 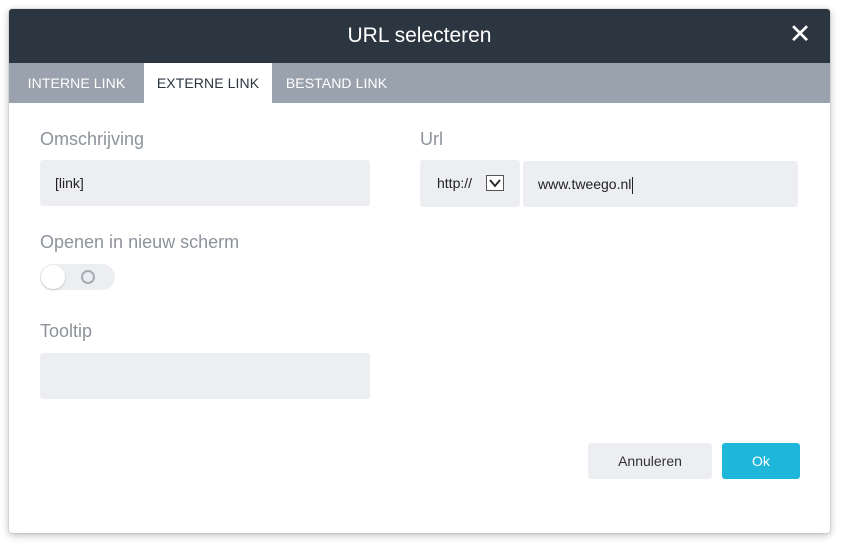 I want to click on text-cursor, so click(x=633, y=185).